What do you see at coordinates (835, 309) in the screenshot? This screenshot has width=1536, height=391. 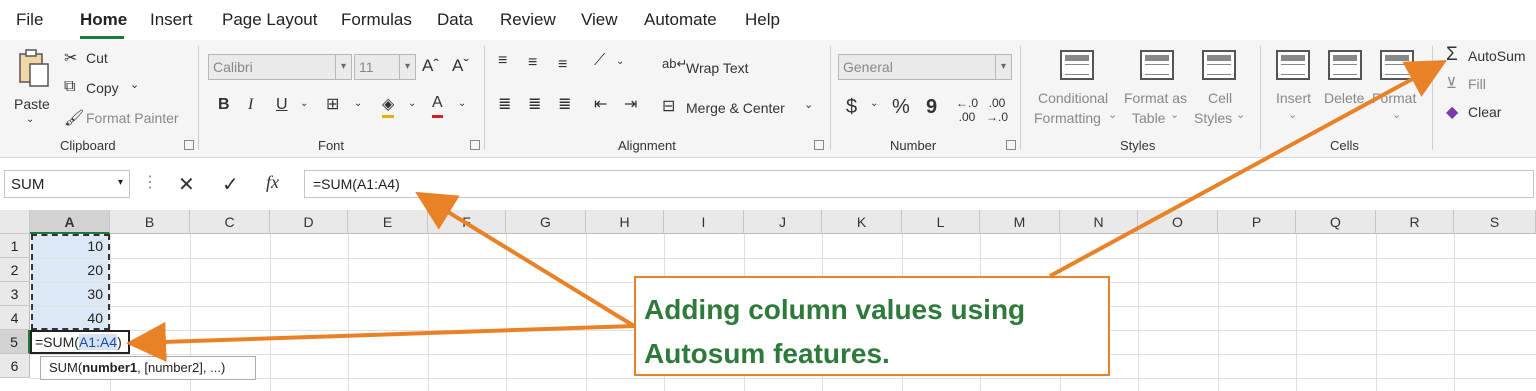 I see `annotation-line-1: Adding column values using` at bounding box center [835, 309].